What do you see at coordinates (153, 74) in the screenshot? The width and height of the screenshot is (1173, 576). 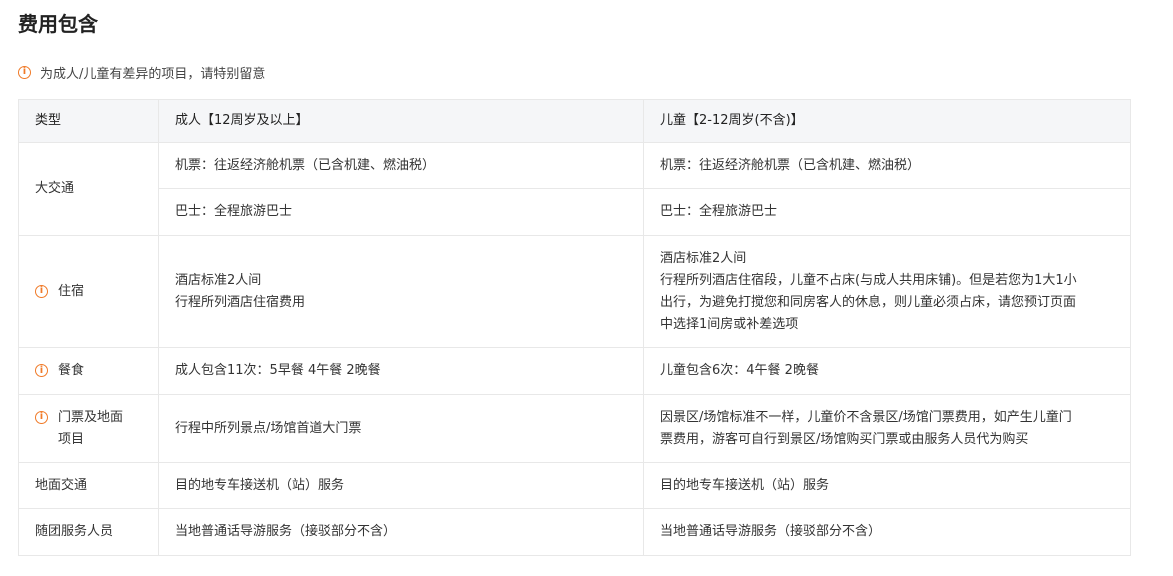 I see `notice-text: 为成人/儿童有差异的项目，请特别留意` at bounding box center [153, 74].